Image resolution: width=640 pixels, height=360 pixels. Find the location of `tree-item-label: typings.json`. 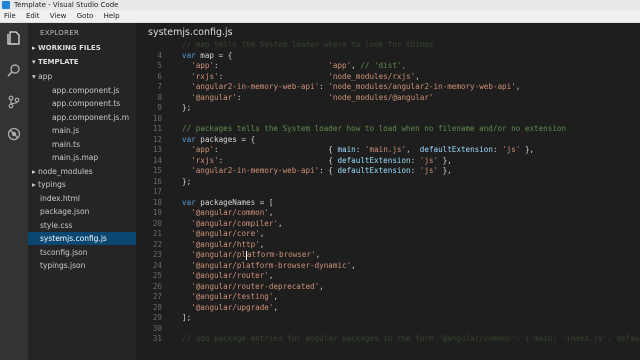

tree-item-label: typings.json is located at coordinates (63, 265).